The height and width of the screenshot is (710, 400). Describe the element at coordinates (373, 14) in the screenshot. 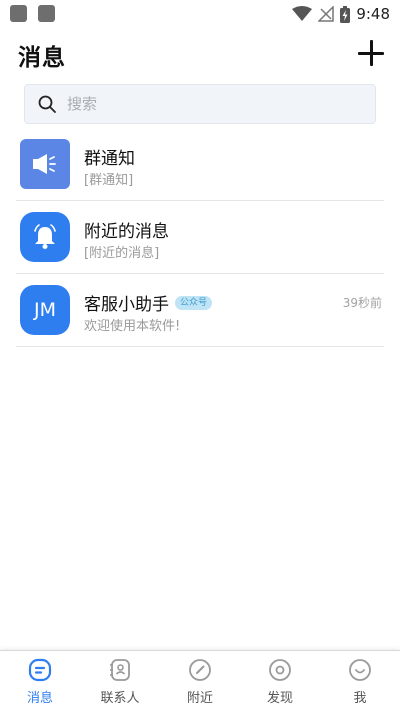

I see `status-time: 9:48` at that location.